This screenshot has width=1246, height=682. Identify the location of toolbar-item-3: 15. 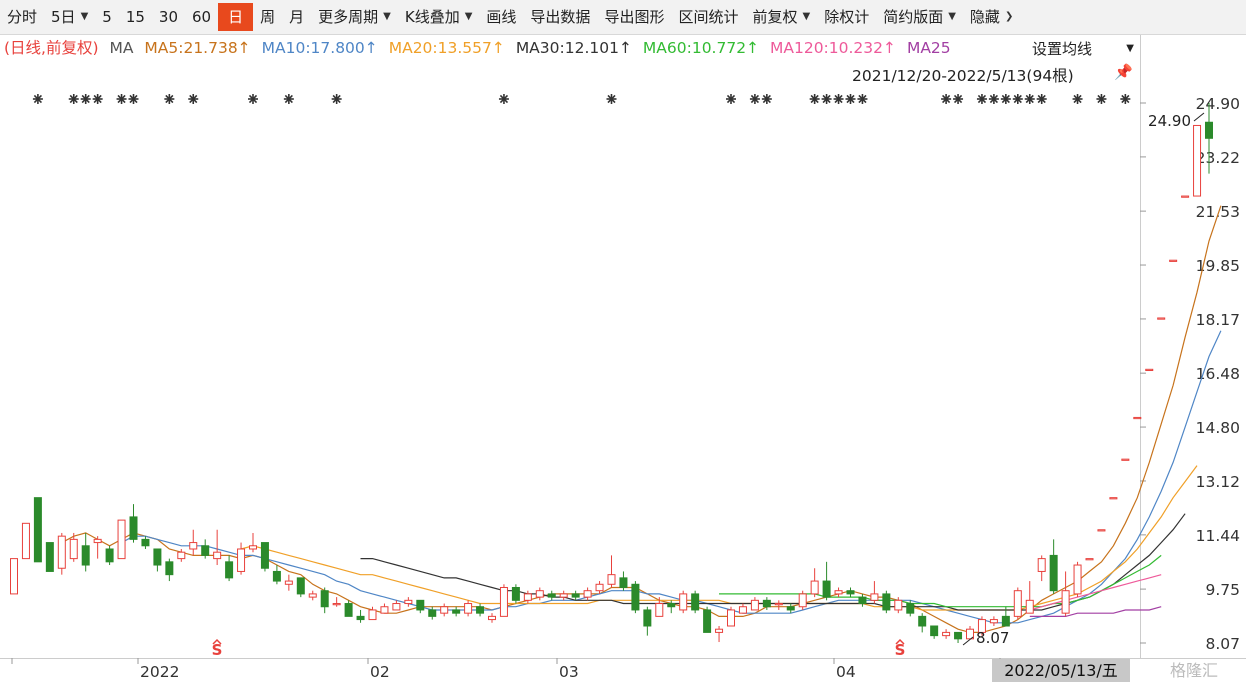
(135, 17).